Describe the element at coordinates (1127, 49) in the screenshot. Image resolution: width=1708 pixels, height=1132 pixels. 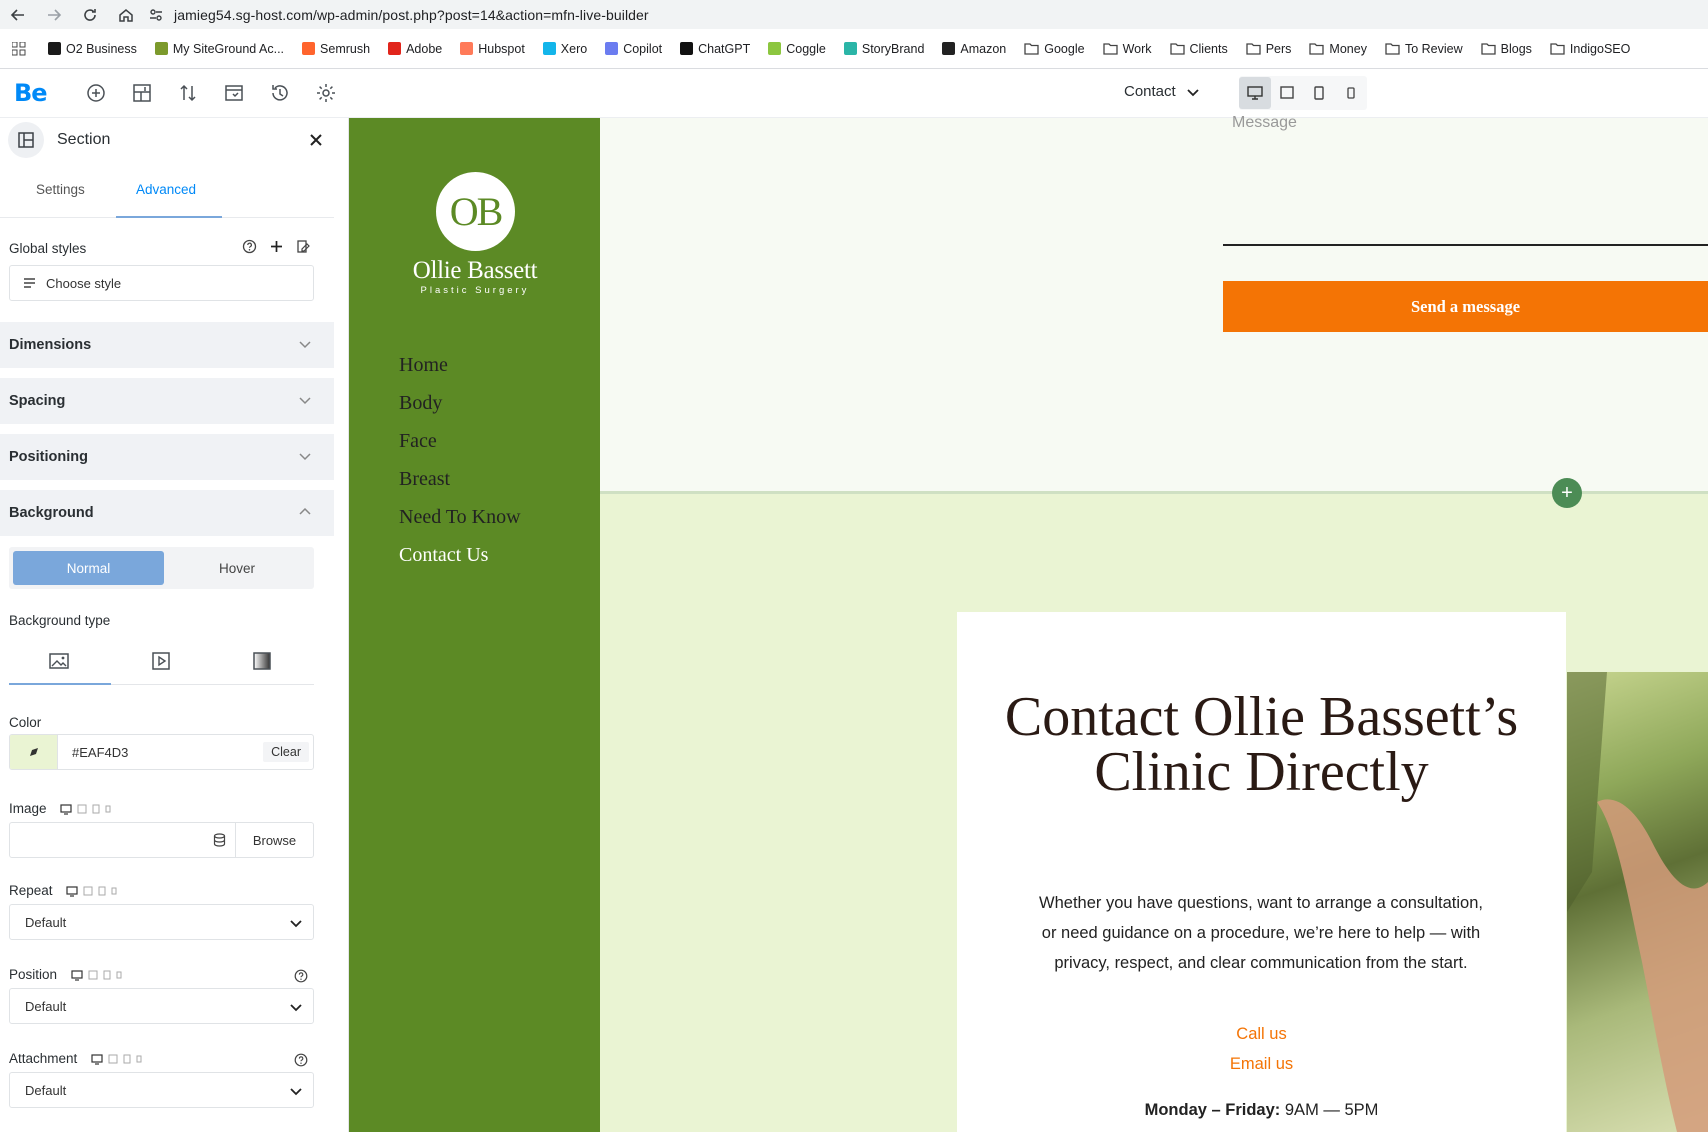
I see `bookmark-item: Work` at that location.